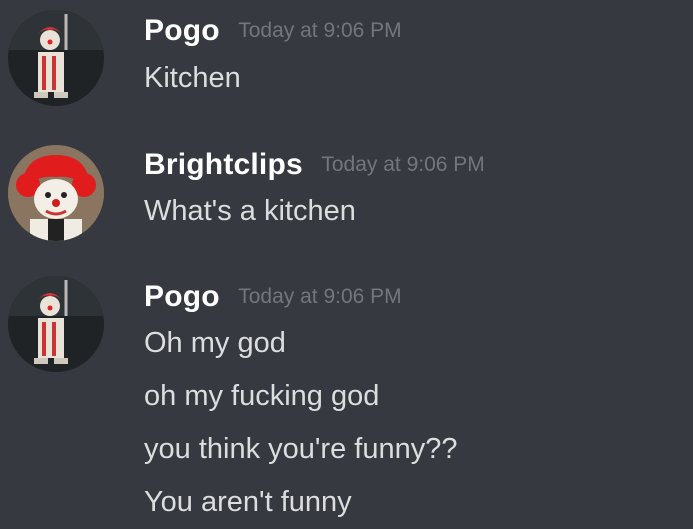 Image resolution: width=693 pixels, height=529 pixels. I want to click on message-text: What's a kitchen, so click(250, 211).